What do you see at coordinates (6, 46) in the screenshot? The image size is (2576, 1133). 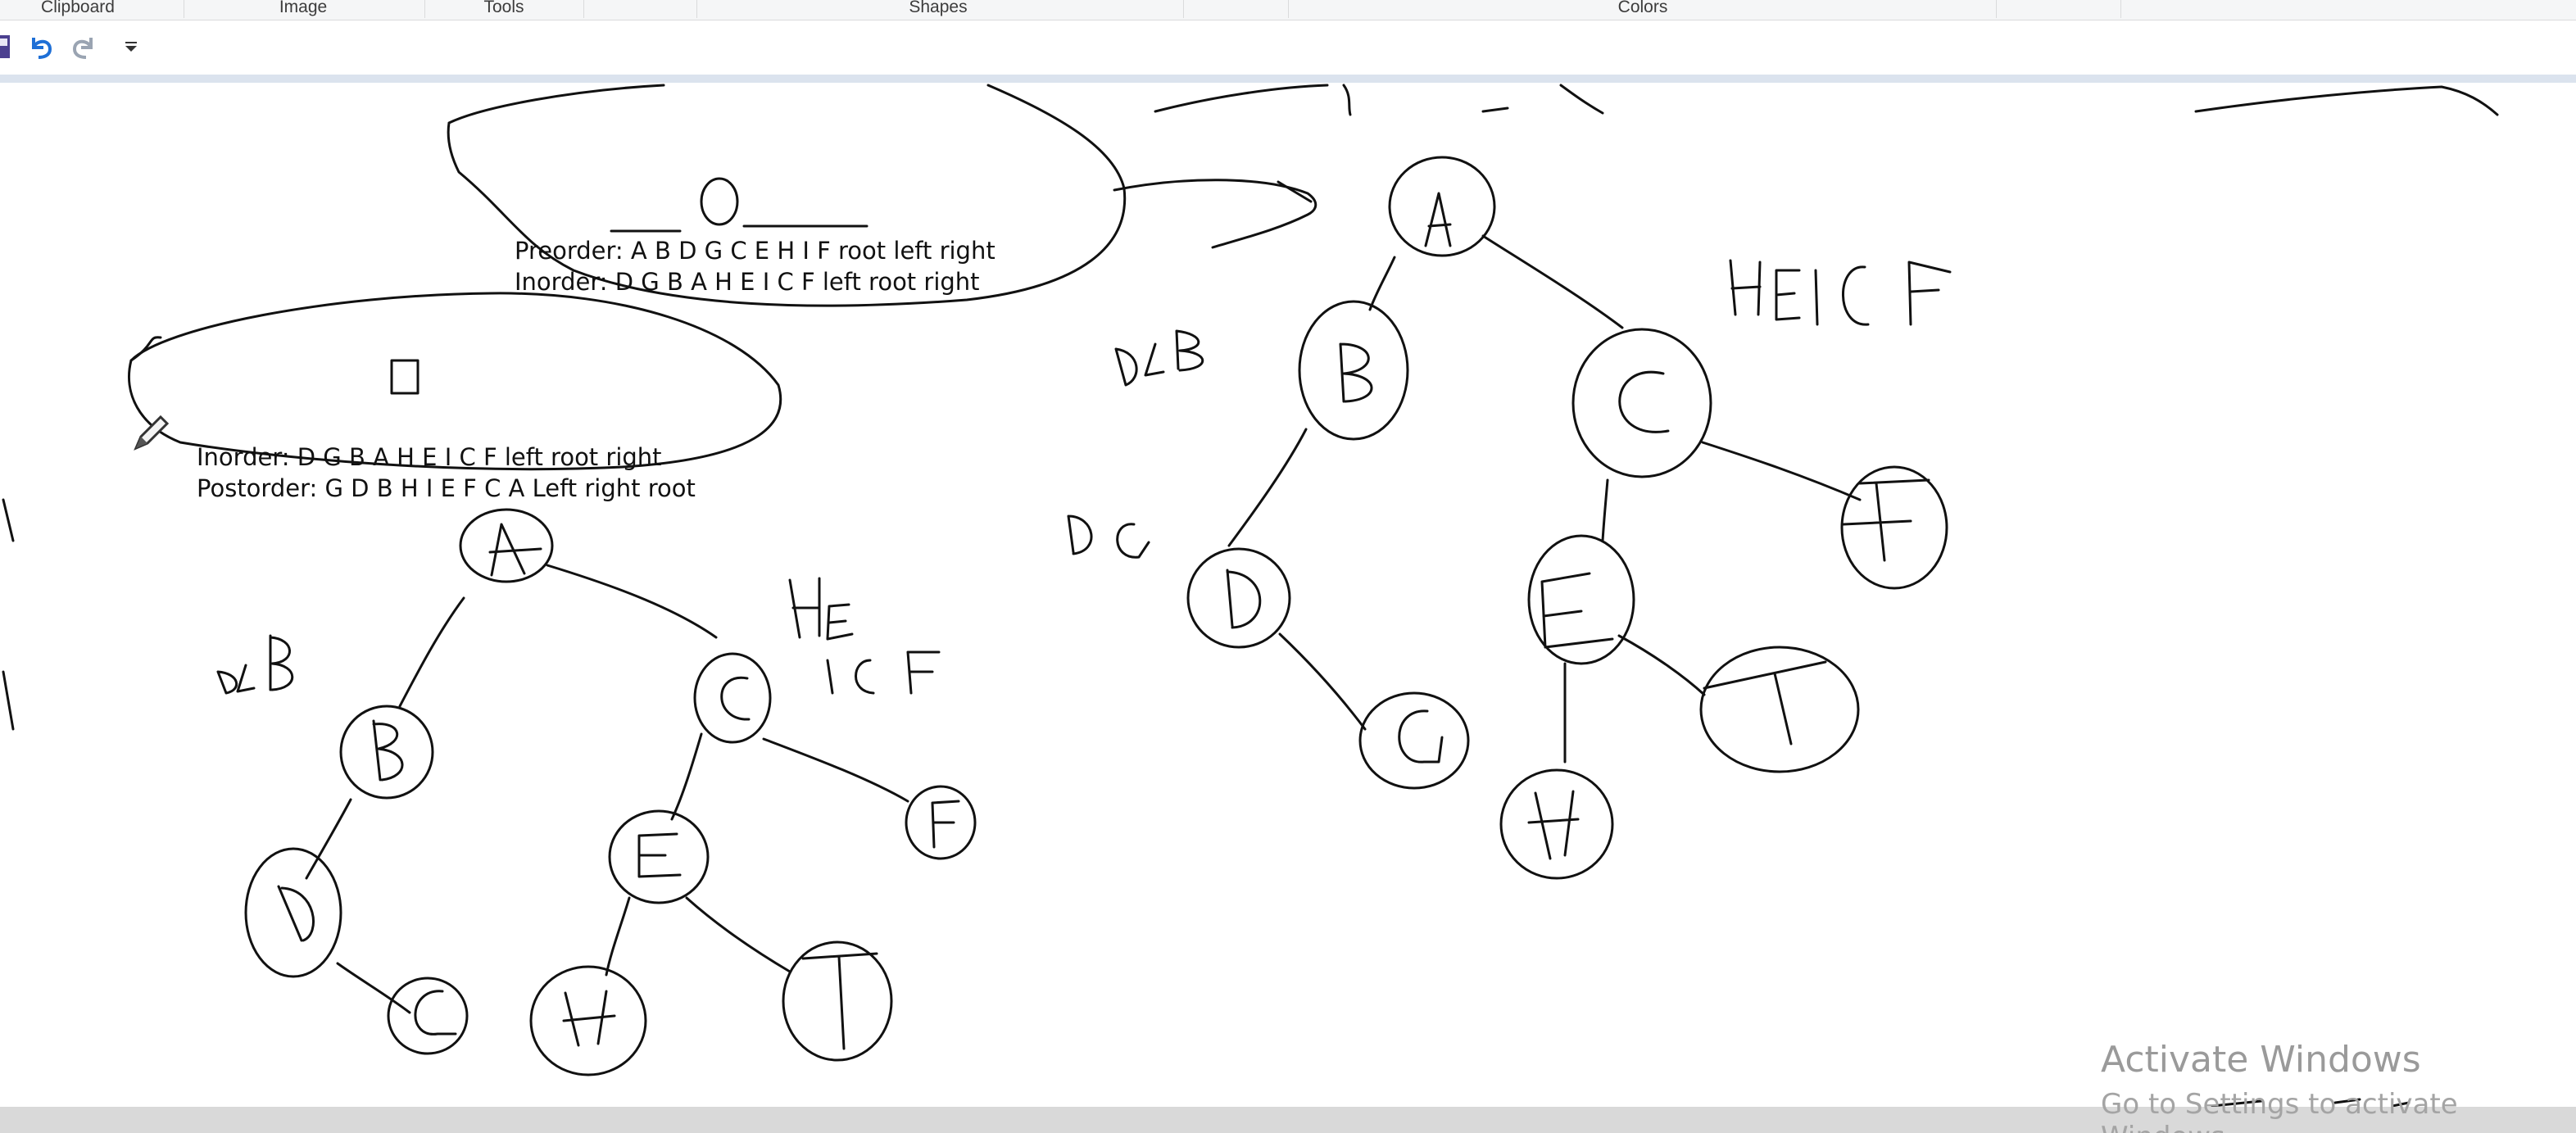 I see `save-icon` at bounding box center [6, 46].